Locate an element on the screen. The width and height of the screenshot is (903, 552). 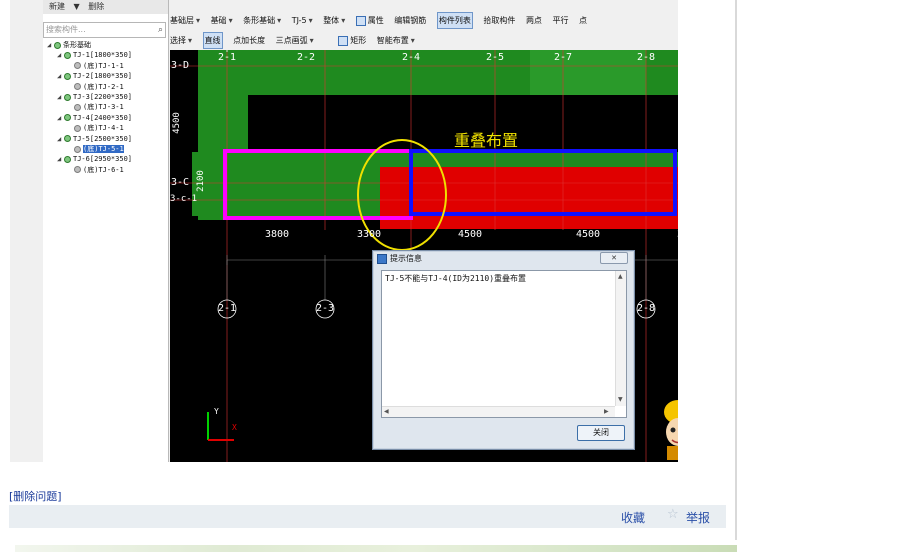
overlap-label: 重叠布置 is located at coordinates (486, 140).